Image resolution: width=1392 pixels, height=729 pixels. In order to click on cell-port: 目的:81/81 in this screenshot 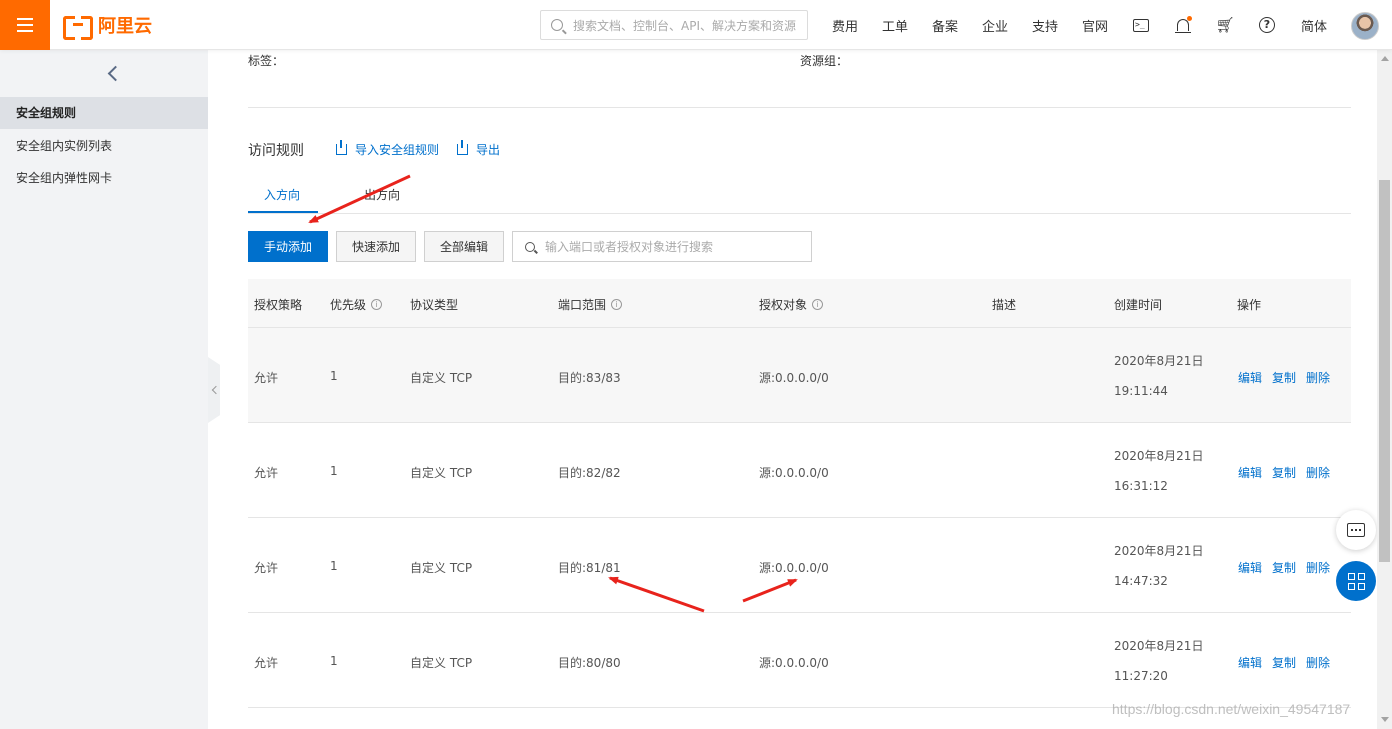, I will do `click(589, 568)`.